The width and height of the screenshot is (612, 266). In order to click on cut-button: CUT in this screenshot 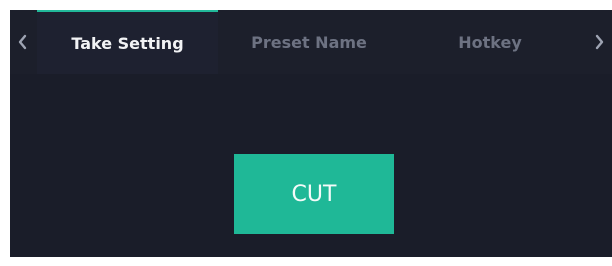, I will do `click(314, 194)`.